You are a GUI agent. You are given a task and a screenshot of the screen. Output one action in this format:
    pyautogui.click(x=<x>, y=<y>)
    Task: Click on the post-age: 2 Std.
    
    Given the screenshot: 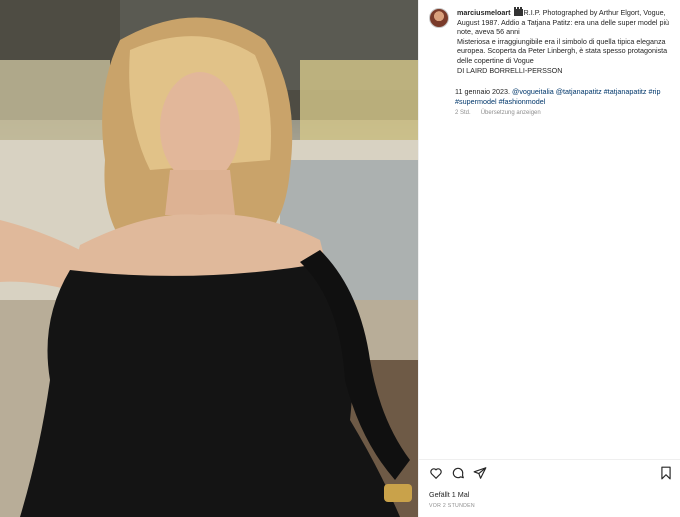 What is the action you would take?
    pyautogui.click(x=463, y=113)
    